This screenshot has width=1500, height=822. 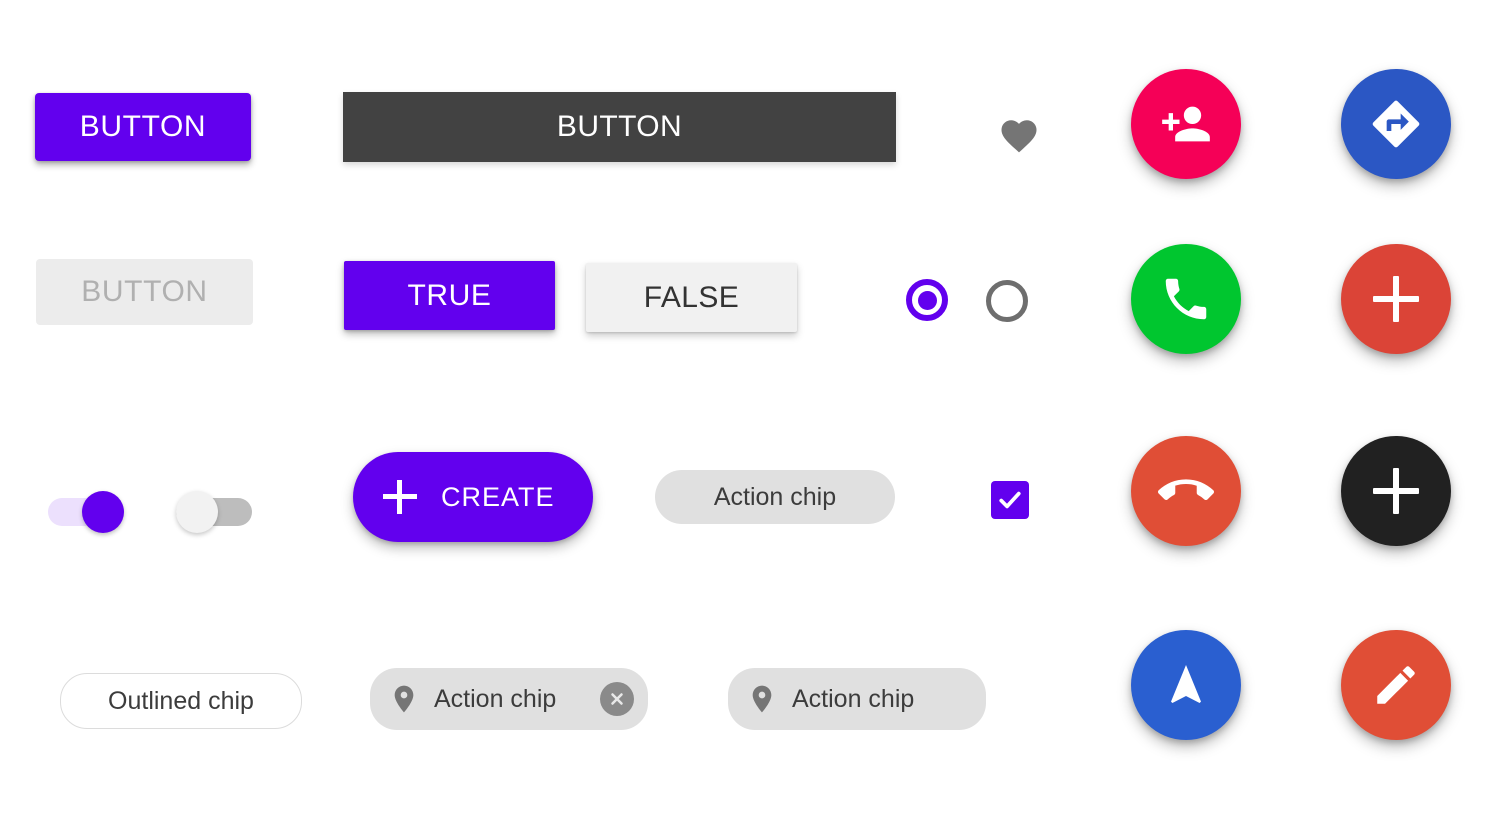 I want to click on outlined-chip: Outlined chip, so click(x=181, y=701).